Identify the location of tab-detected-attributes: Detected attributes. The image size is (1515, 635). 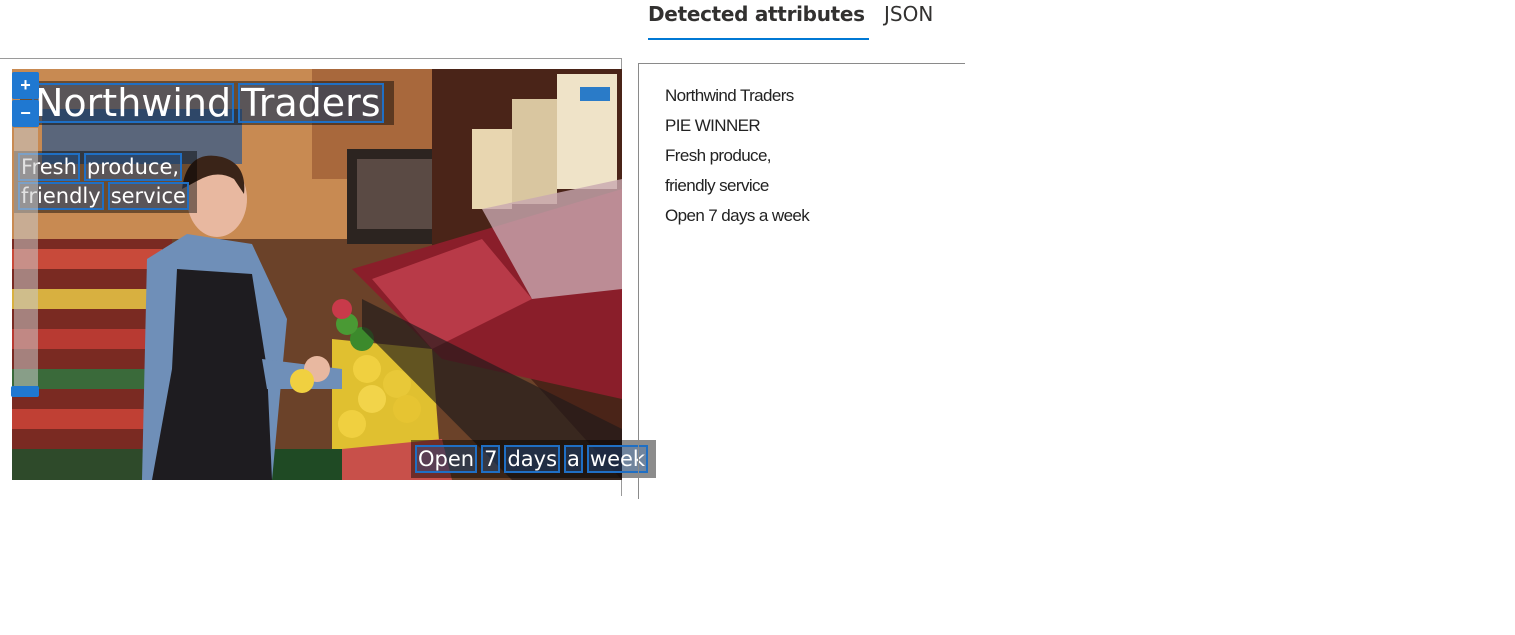
(758, 20).